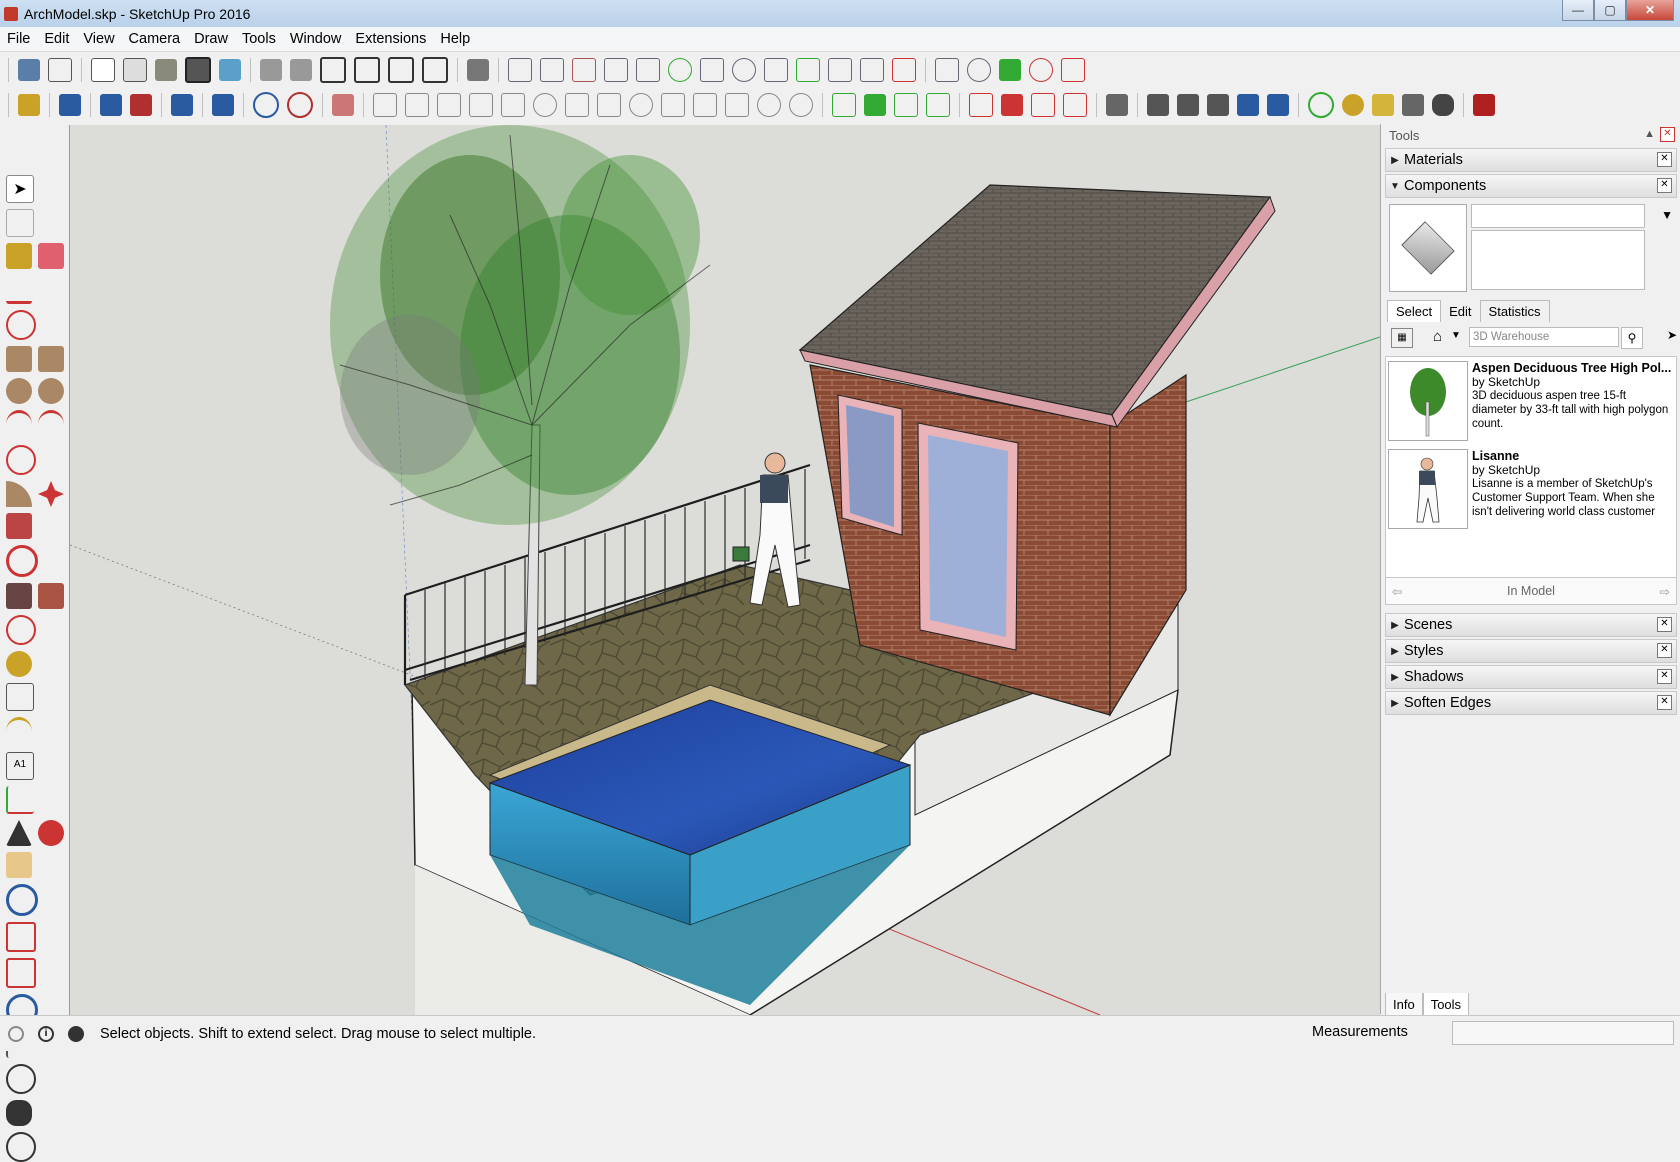 The height and width of the screenshot is (1162, 1680). Describe the element at coordinates (1531, 703) in the screenshot. I see `tray-soften-edges: ▶ Soften Edges ✕` at that location.